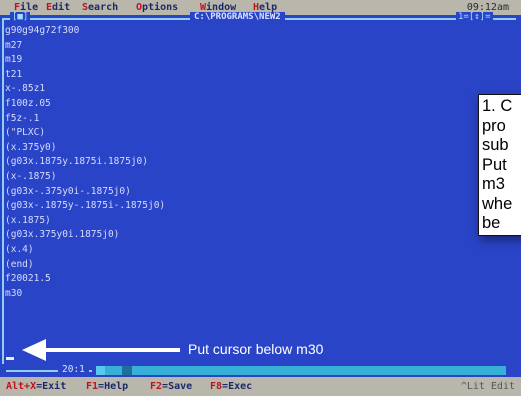 Image resolution: width=521 pixels, height=396 pixels. I want to click on arrow-label: Put cursor below m30, so click(256, 349).